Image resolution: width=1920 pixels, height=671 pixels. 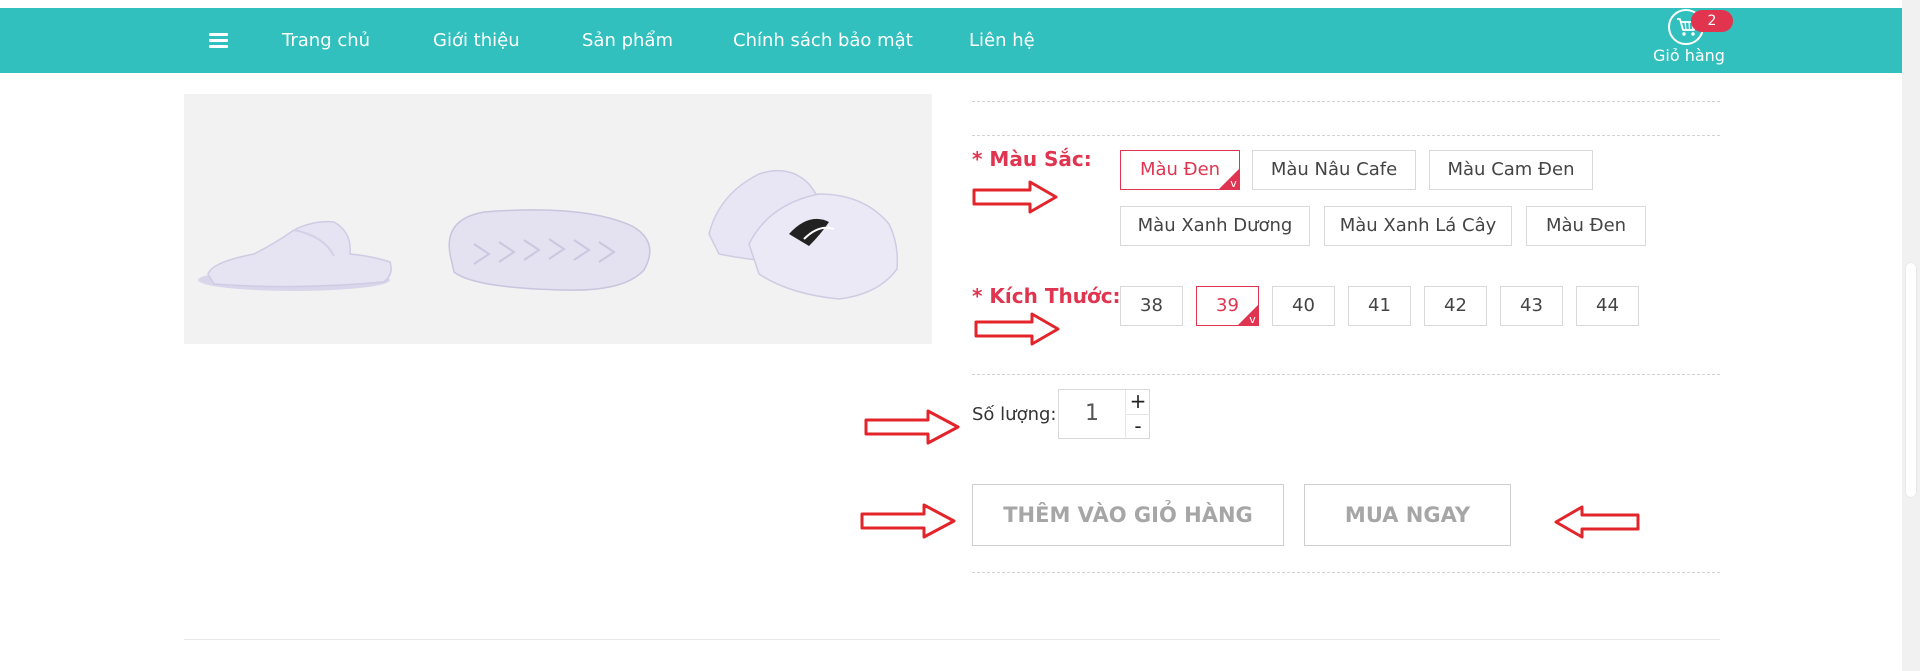 I want to click on nav-item-privacy-policy: Chính sách bảo mật, so click(x=823, y=40).